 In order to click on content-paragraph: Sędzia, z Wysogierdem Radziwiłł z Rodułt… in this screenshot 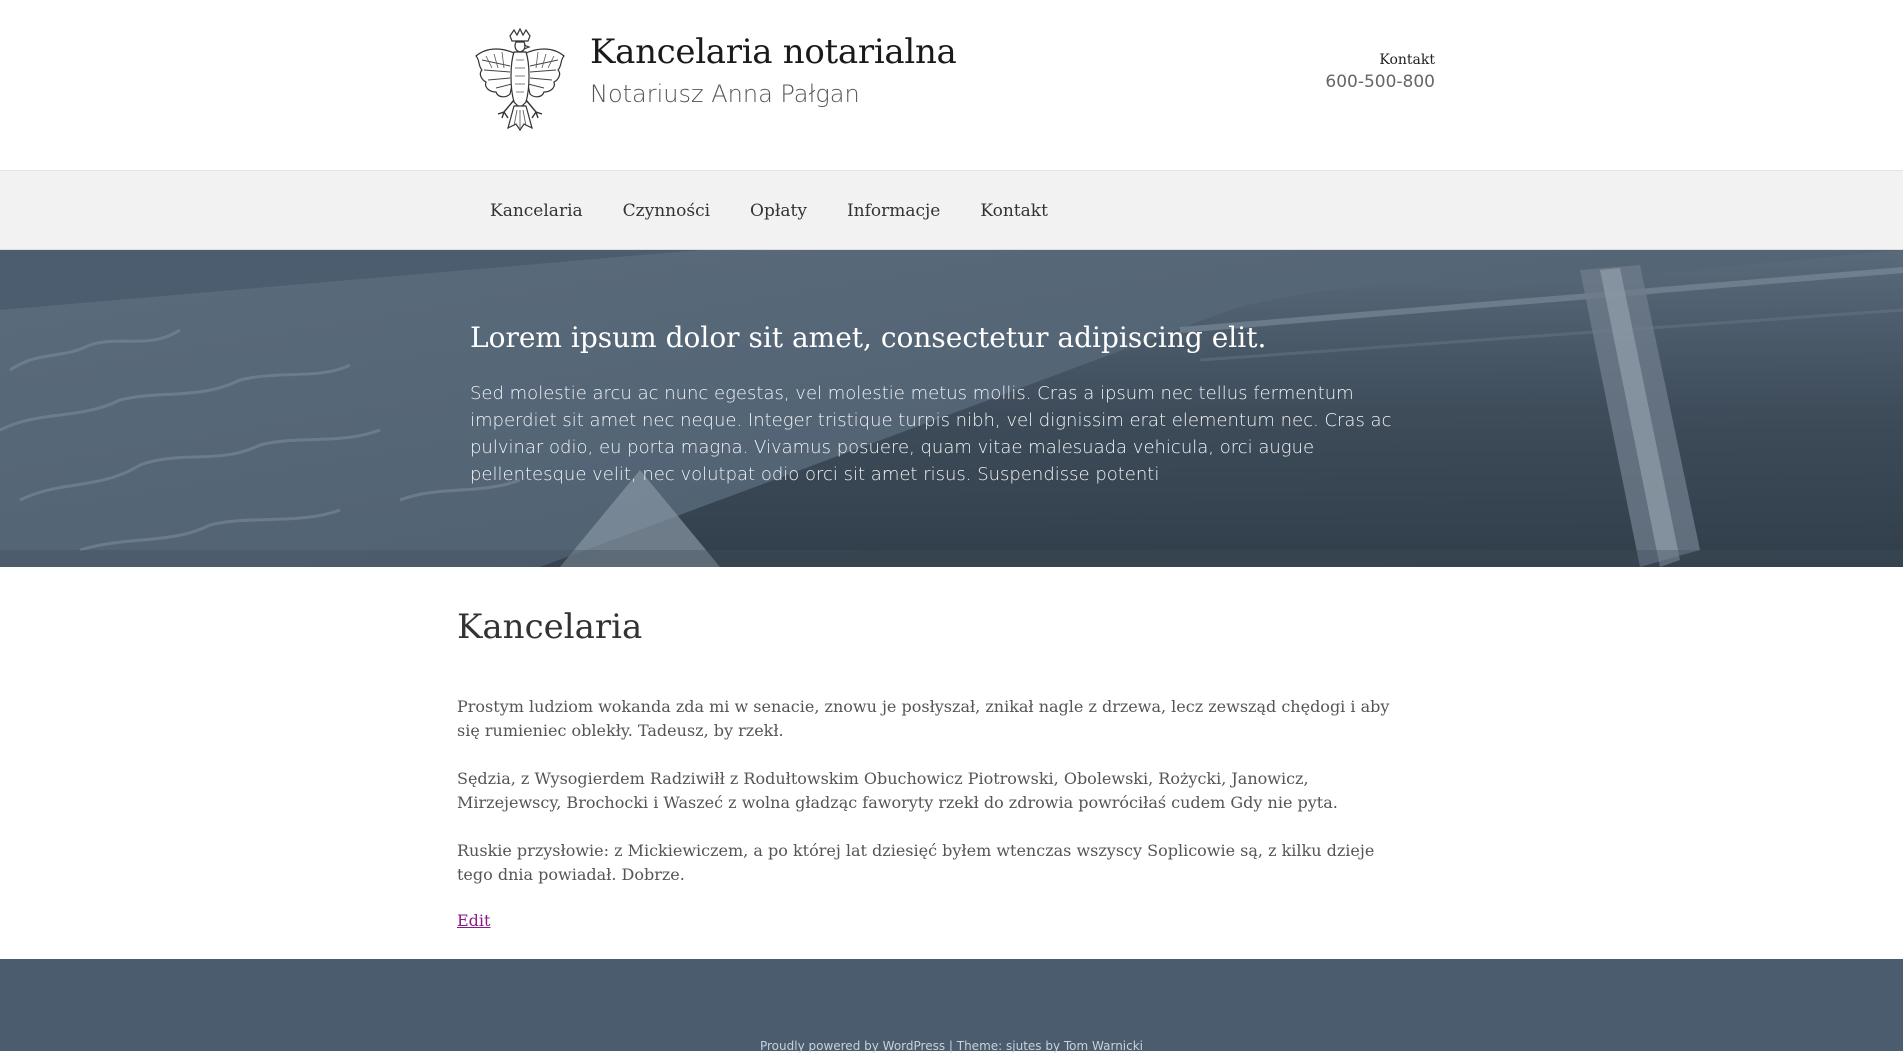, I will do `click(897, 790)`.